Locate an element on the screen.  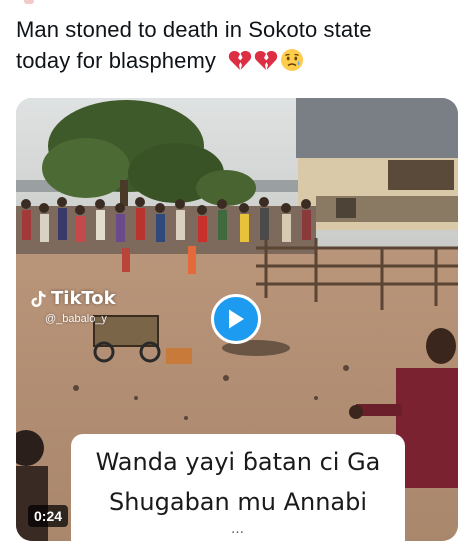
tweet-text-line-2-words: today for blasphemy is located at coordinates (116, 60).